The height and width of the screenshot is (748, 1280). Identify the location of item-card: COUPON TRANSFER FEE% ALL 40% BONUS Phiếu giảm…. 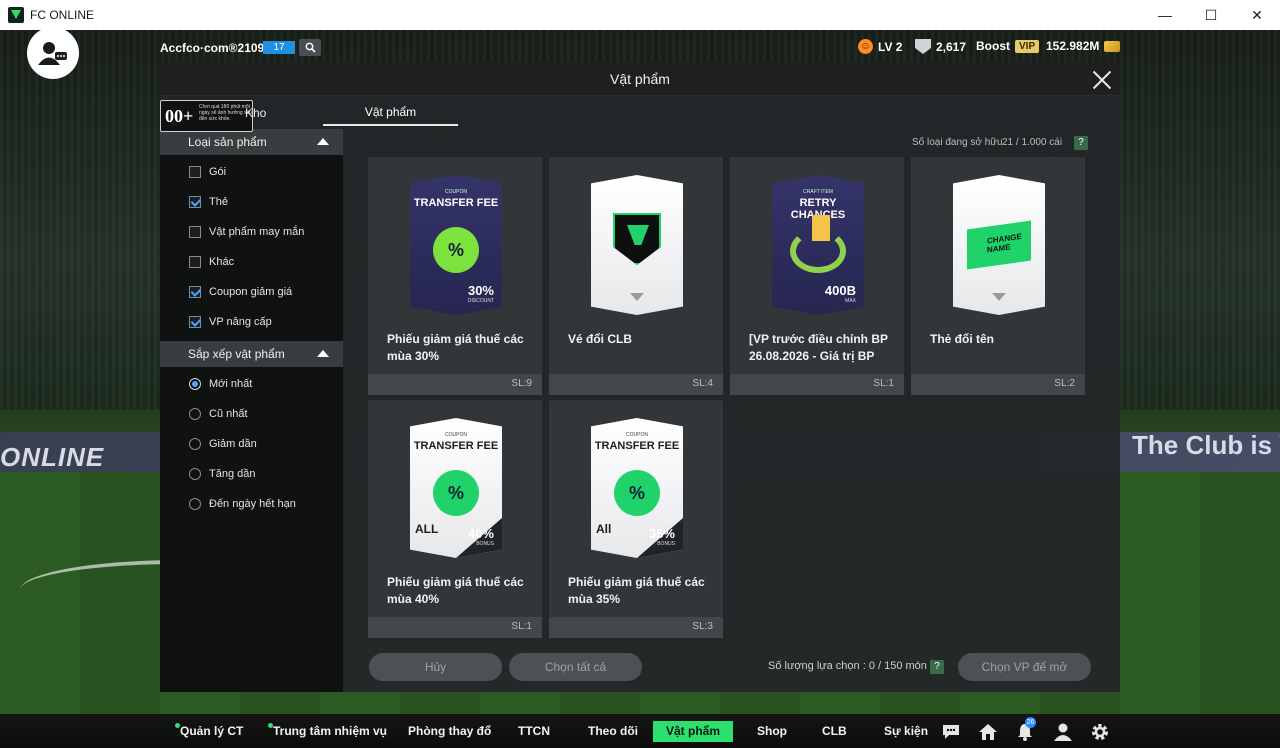
(455, 519).